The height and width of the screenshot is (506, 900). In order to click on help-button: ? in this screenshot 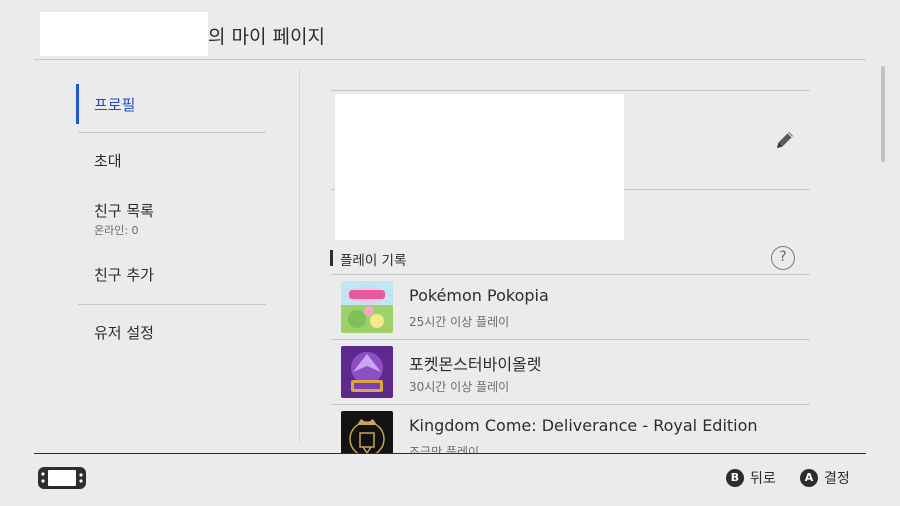, I will do `click(783, 258)`.